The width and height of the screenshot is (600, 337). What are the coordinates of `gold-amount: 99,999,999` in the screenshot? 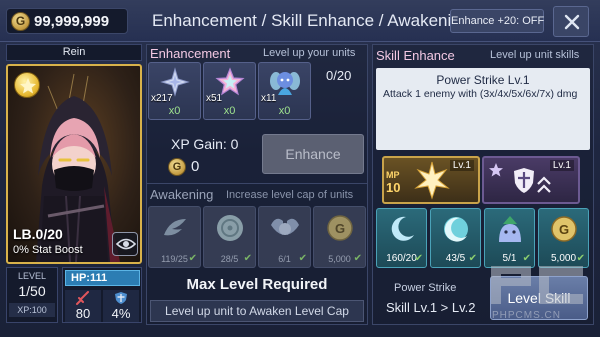 It's located at (72, 21).